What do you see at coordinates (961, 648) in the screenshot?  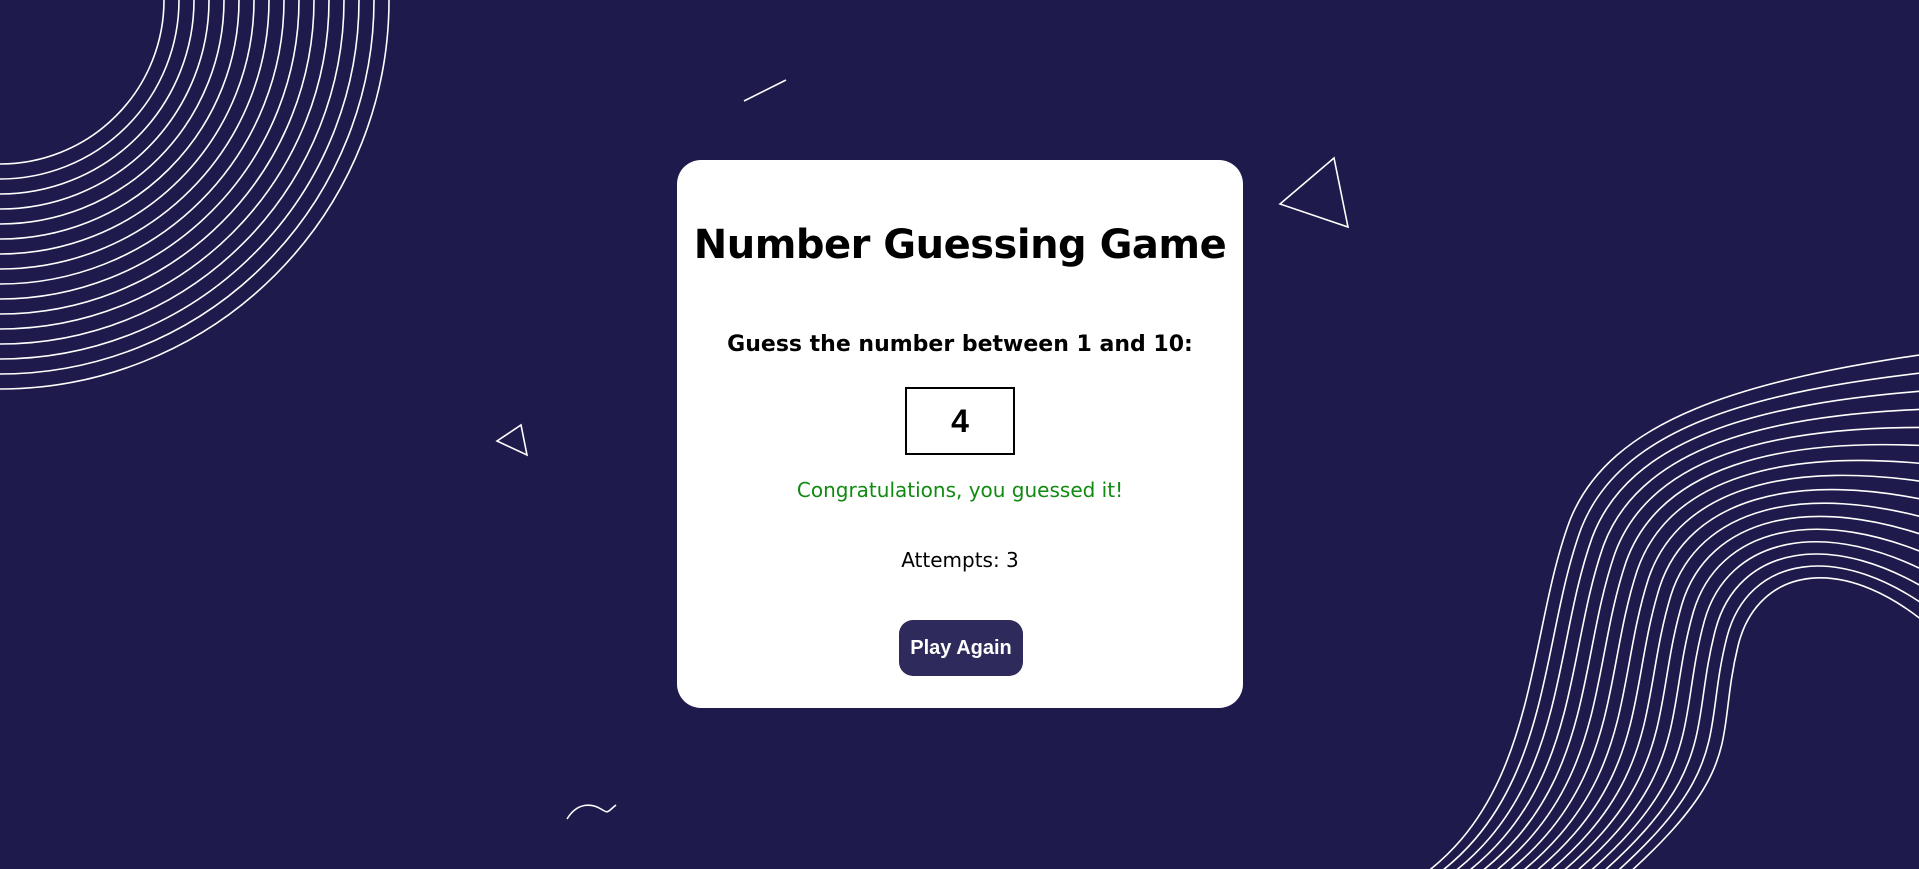 I see `play-again-button: Play Again` at bounding box center [961, 648].